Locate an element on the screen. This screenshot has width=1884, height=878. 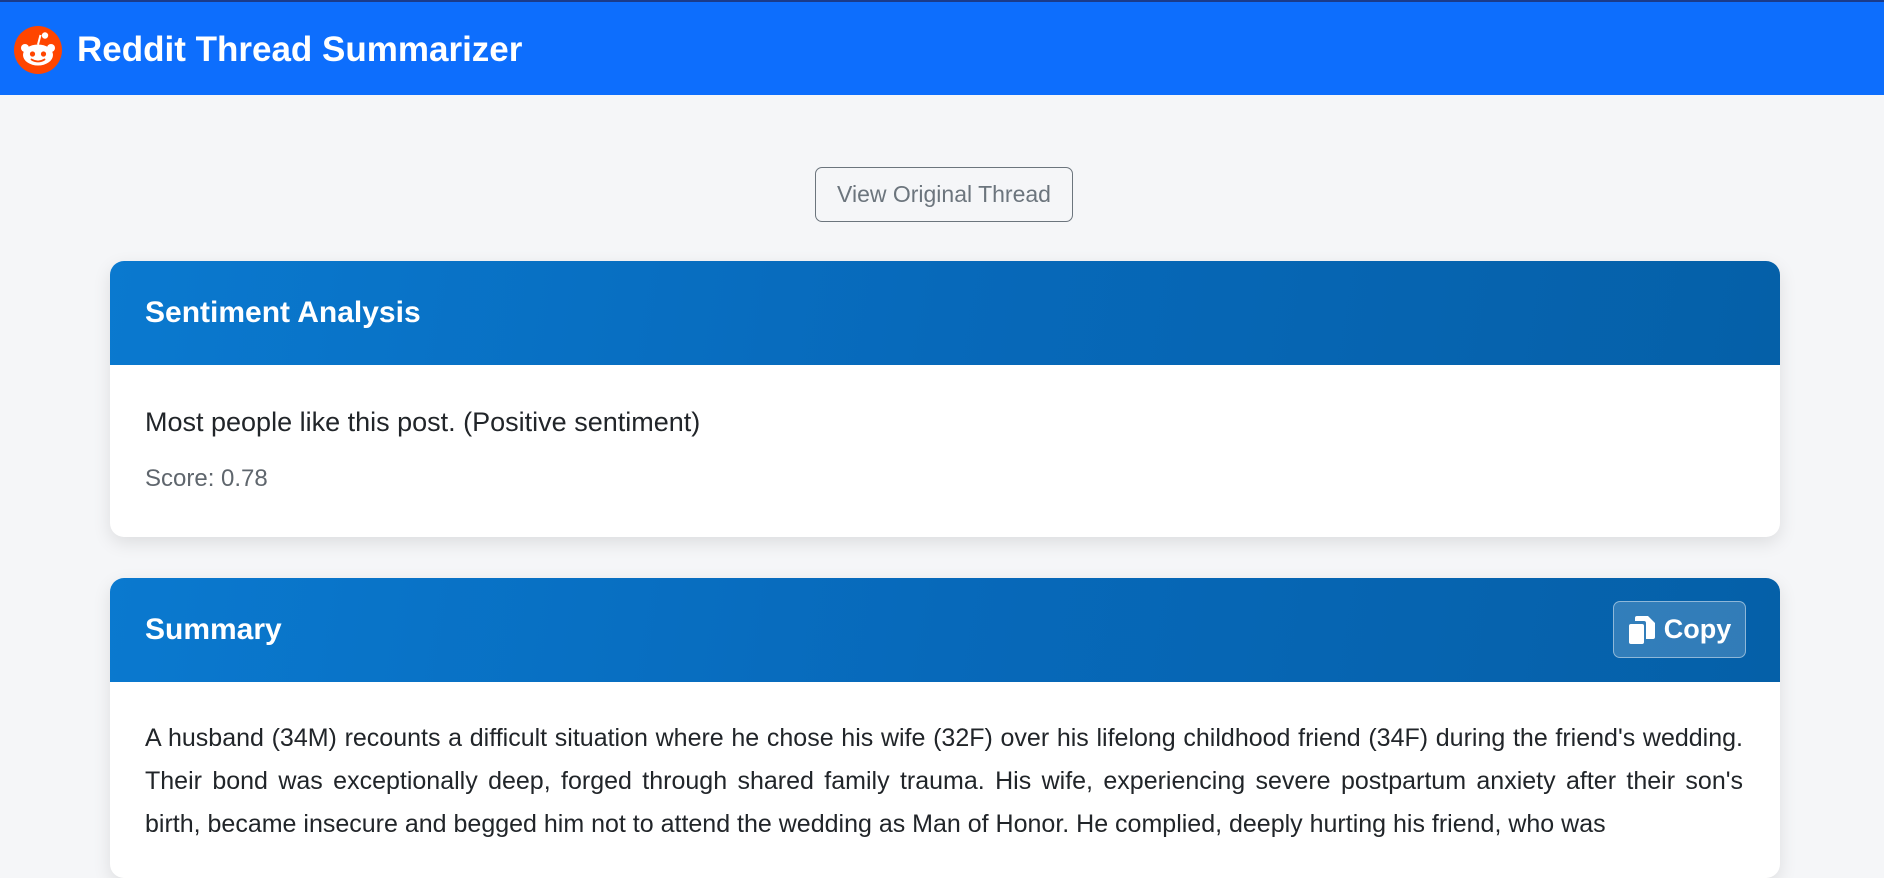
copy-button: Copy is located at coordinates (1679, 629).